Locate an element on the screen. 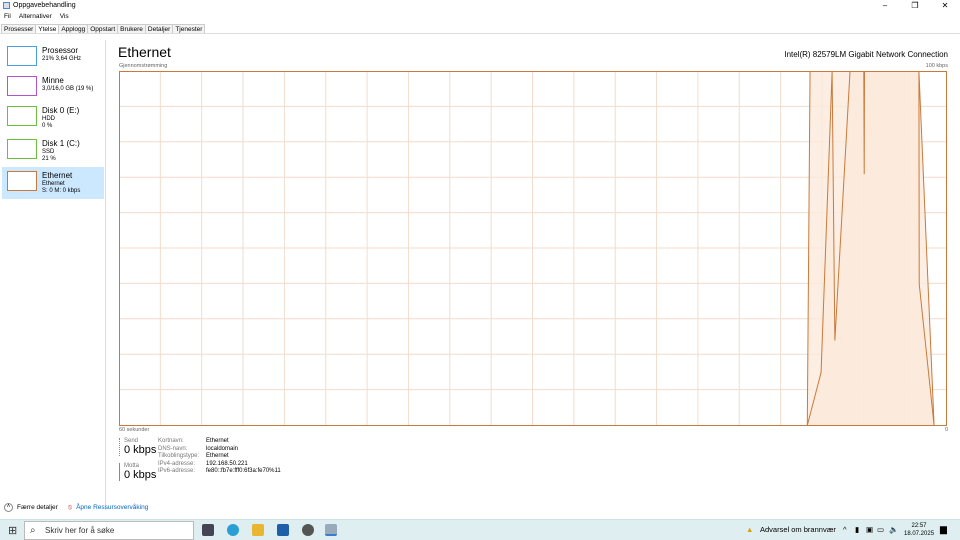  maximize-button: ❐ is located at coordinates (915, 5).